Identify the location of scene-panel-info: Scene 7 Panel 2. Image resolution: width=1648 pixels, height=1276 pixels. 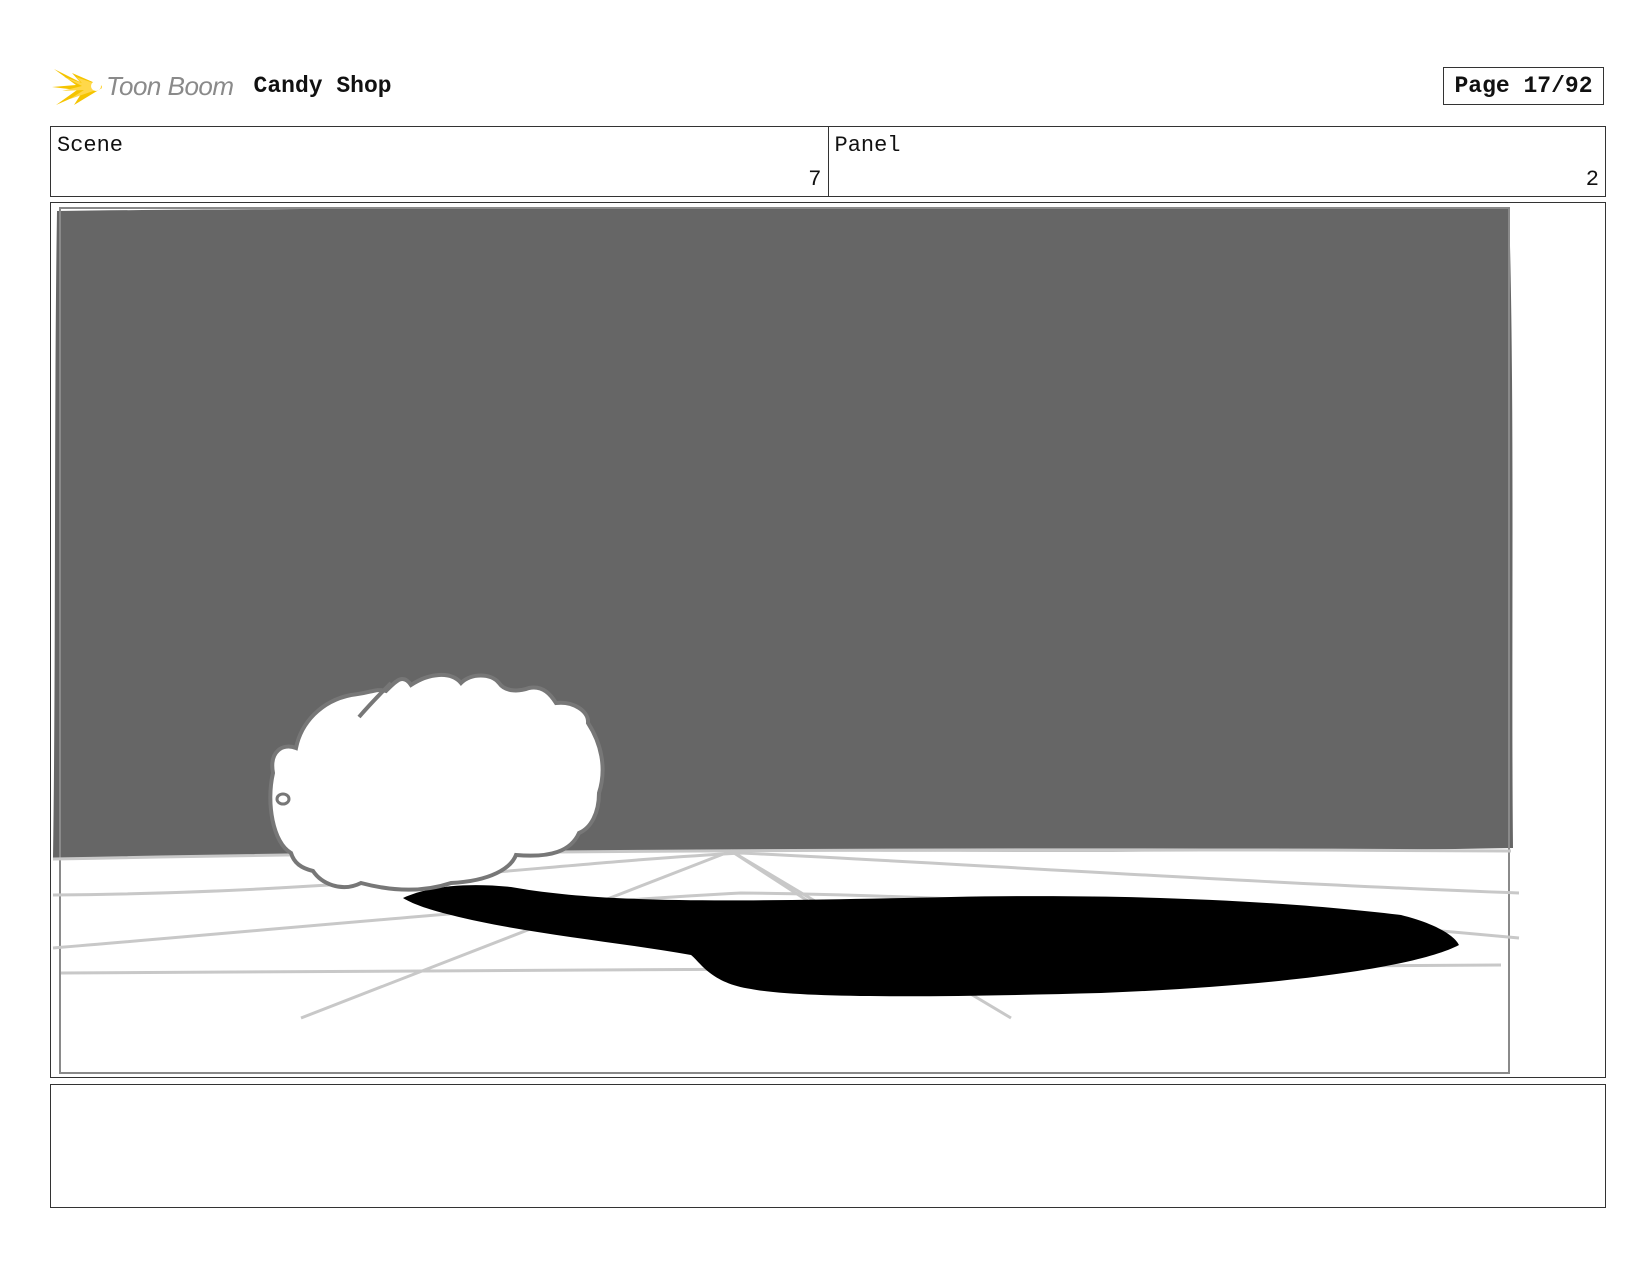
(828, 161).